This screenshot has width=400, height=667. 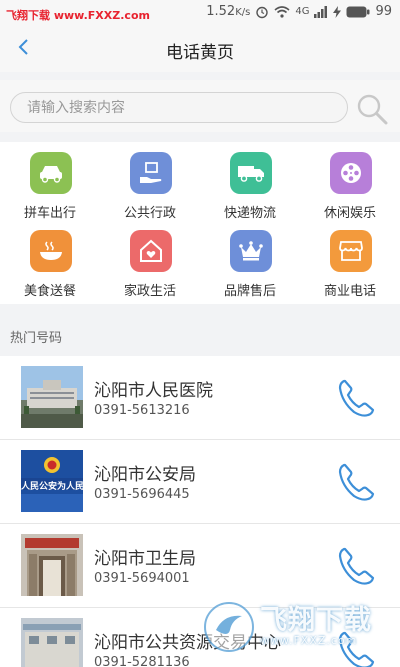 I want to click on contact-name: 沁阳市卫生局, so click(x=145, y=559).